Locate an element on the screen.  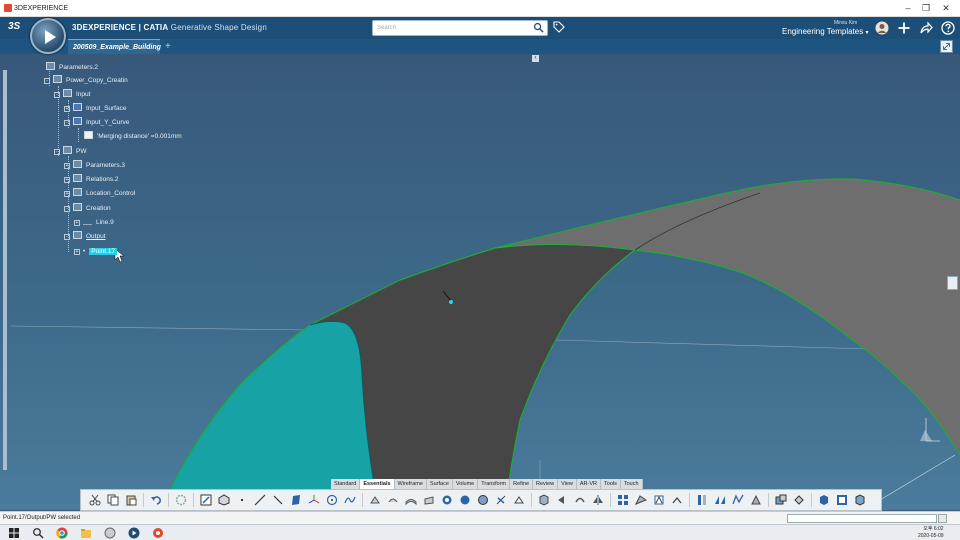
paste-icon is located at coordinates (131, 500).